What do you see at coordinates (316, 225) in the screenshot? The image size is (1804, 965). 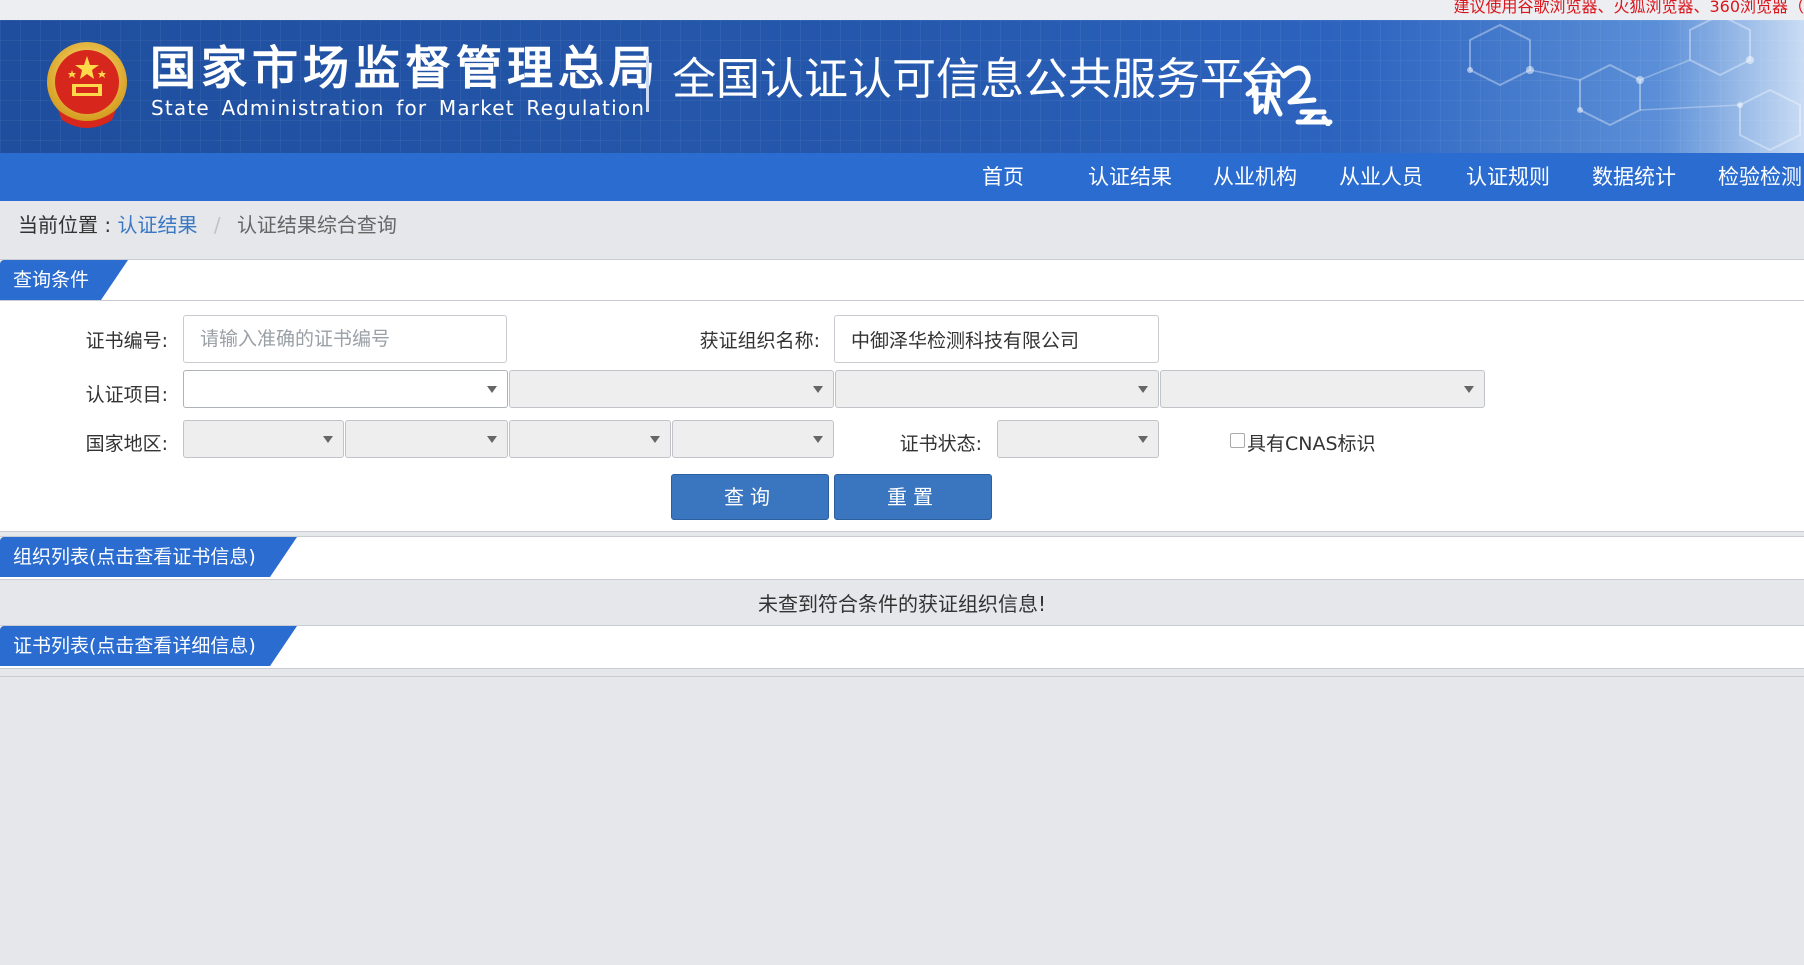 I see `breadcrumb-current: 认证结果综合查询` at bounding box center [316, 225].